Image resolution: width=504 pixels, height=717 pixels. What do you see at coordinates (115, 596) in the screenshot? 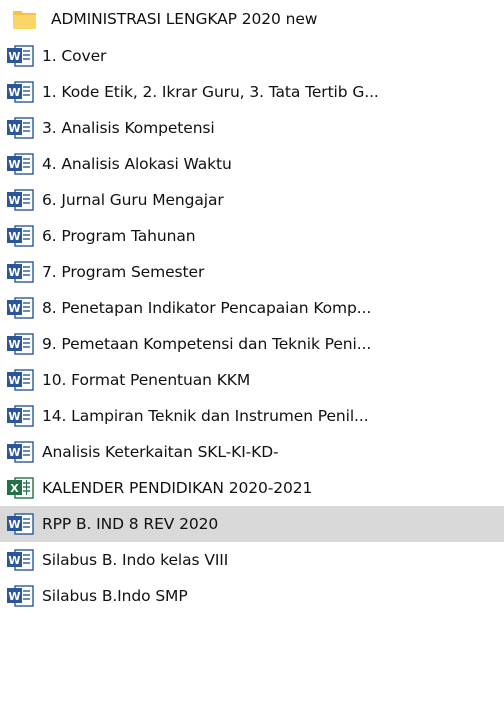
I see `file-item-label: Silabus B.Indo SMP` at bounding box center [115, 596].